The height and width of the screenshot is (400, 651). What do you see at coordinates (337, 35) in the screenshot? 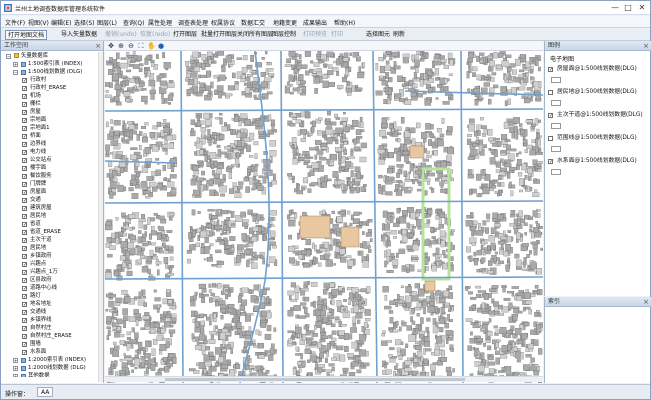
I see `toolbar-button: 打印` at bounding box center [337, 35].